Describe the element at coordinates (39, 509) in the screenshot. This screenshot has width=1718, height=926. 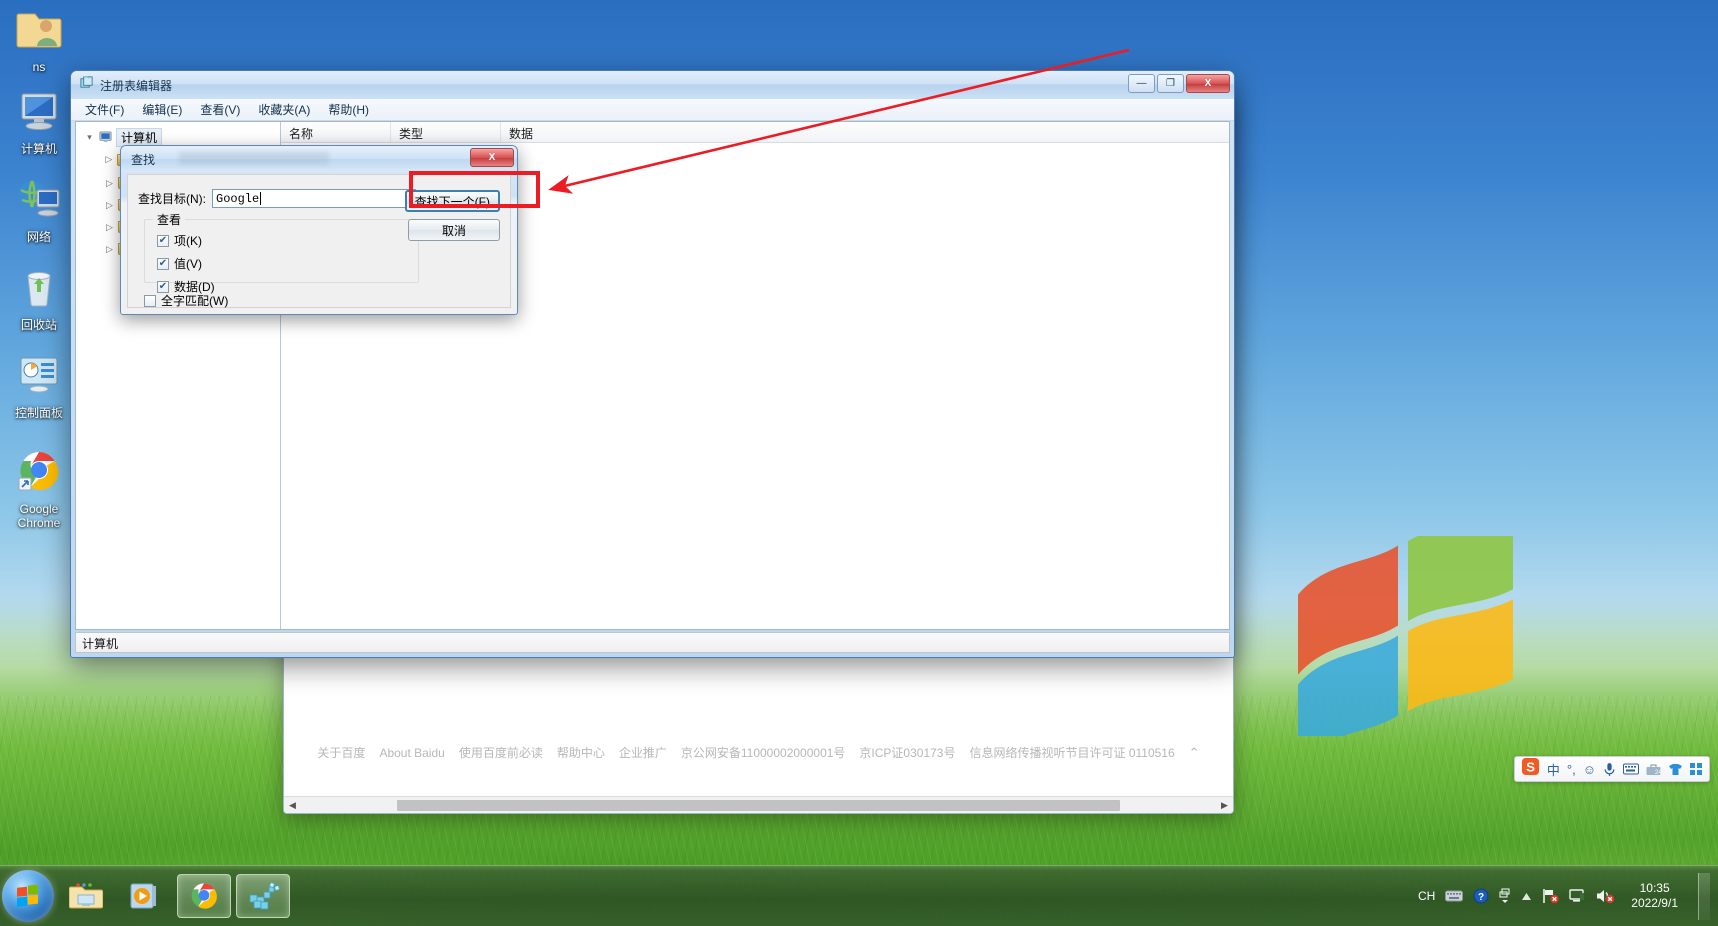
I see `desktop-icon-label: Google` at that location.